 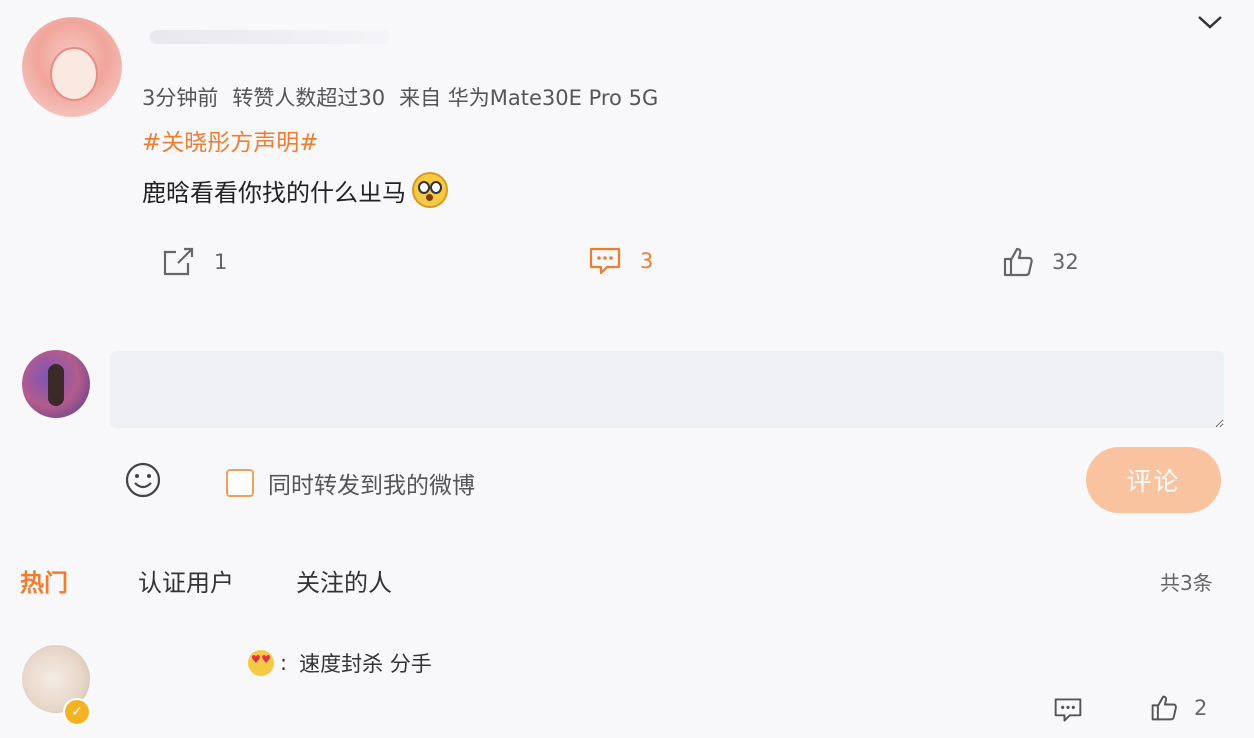 I want to click on like-count: 32, so click(x=1065, y=262).